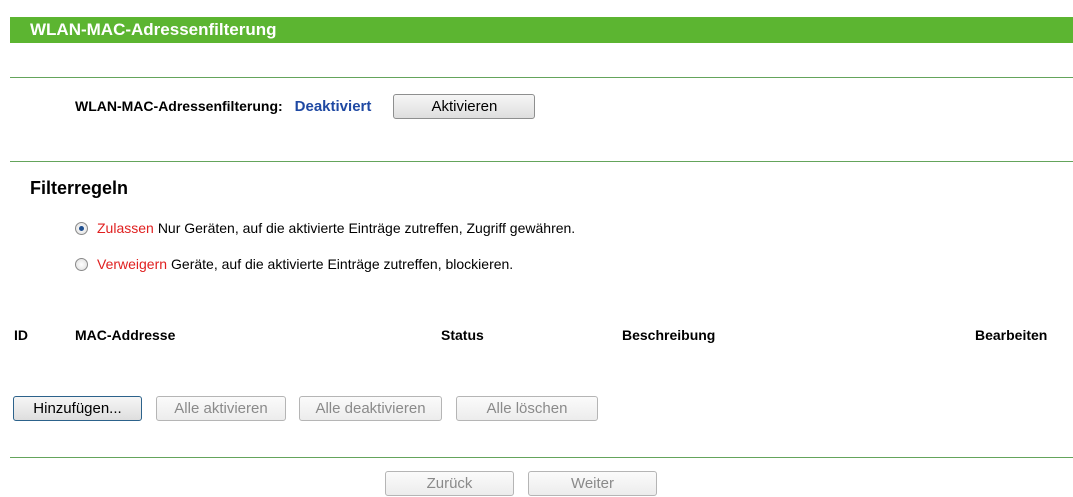 This screenshot has height=497, width=1073. Describe the element at coordinates (21, 335) in the screenshot. I see `column-header-id: ID` at that location.